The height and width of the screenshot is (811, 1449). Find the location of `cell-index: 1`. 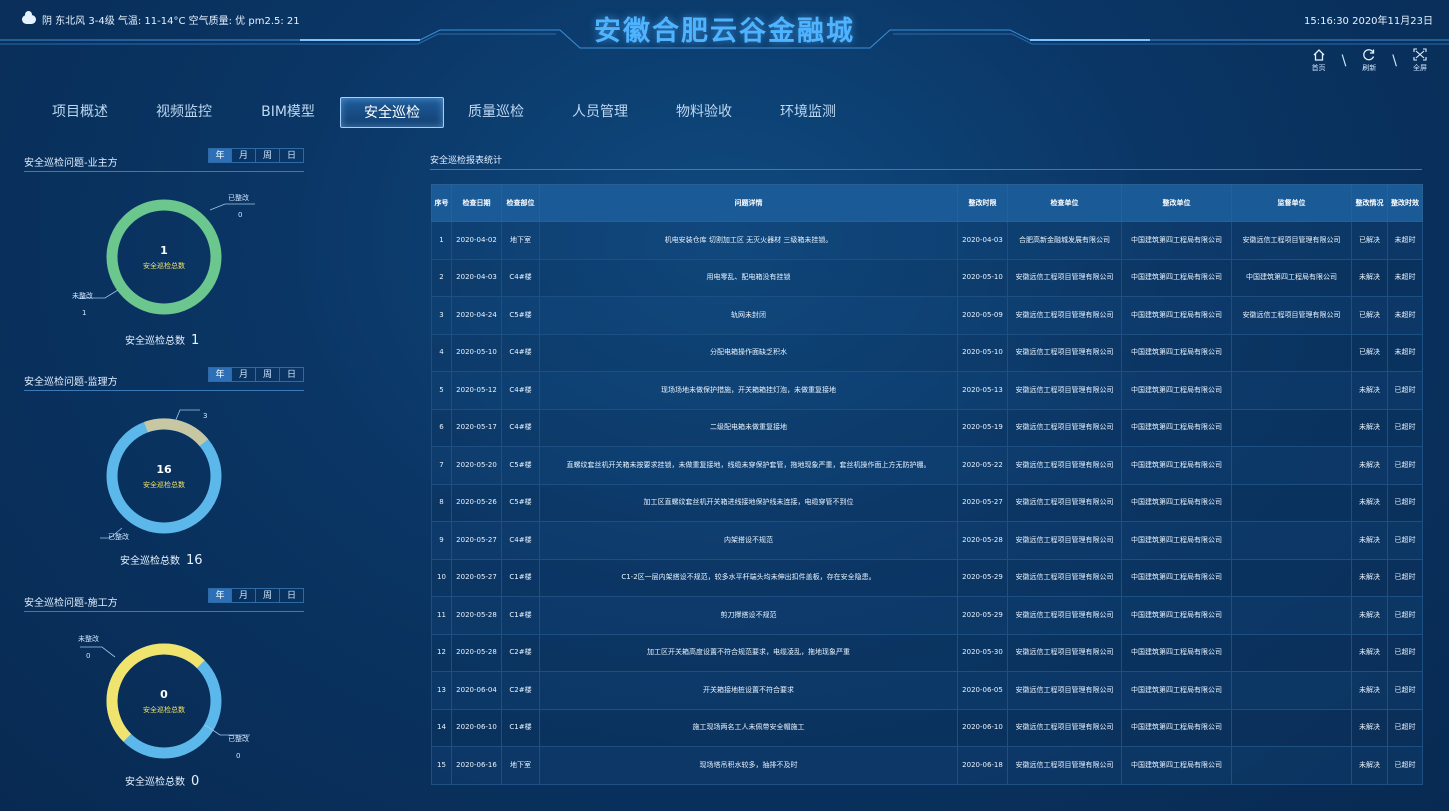

cell-index: 1 is located at coordinates (441, 240).